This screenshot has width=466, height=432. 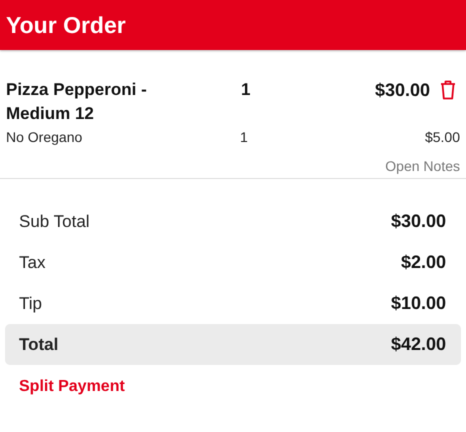 What do you see at coordinates (244, 137) in the screenshot?
I see `modifier-quantity: 1` at bounding box center [244, 137].